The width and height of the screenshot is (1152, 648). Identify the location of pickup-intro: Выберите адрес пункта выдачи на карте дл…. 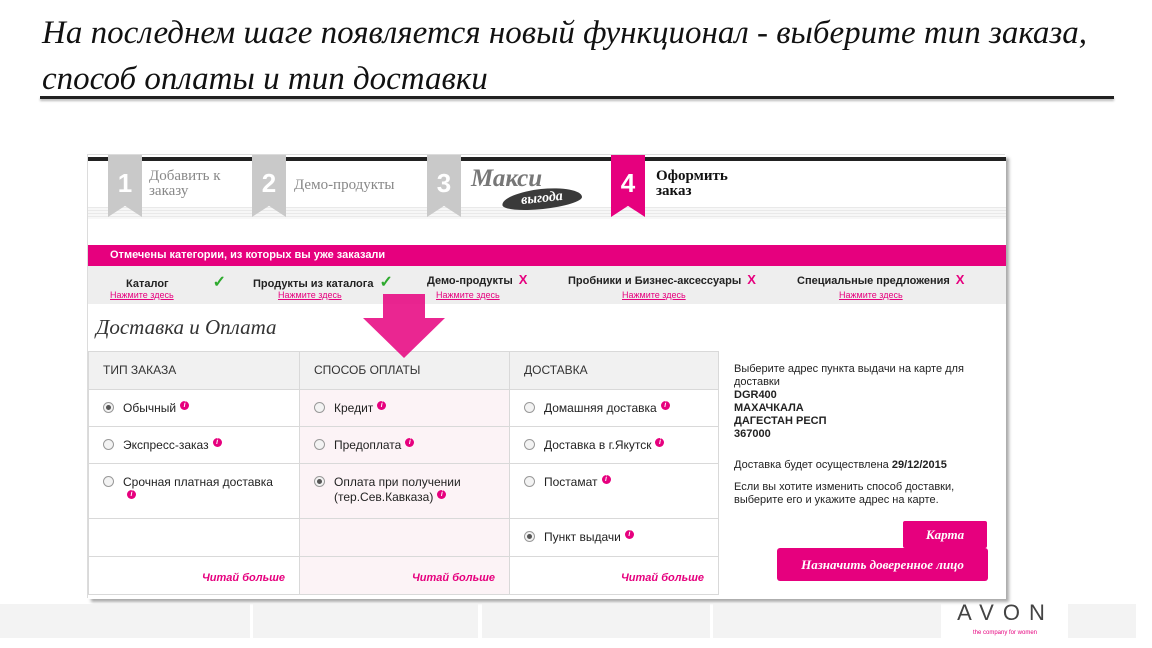
(849, 375).